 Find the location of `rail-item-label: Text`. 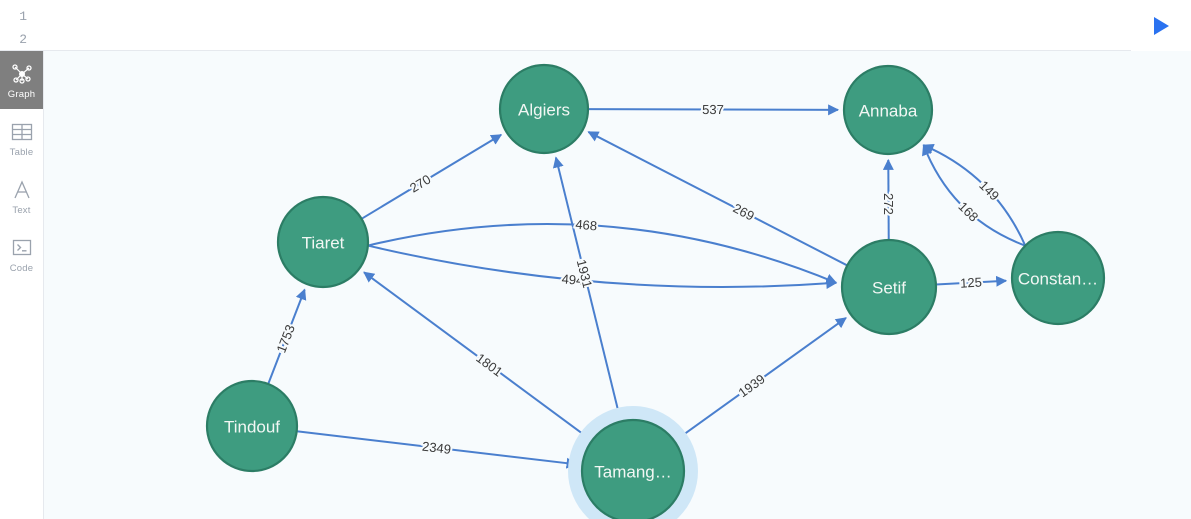

rail-item-label: Text is located at coordinates (21, 210).